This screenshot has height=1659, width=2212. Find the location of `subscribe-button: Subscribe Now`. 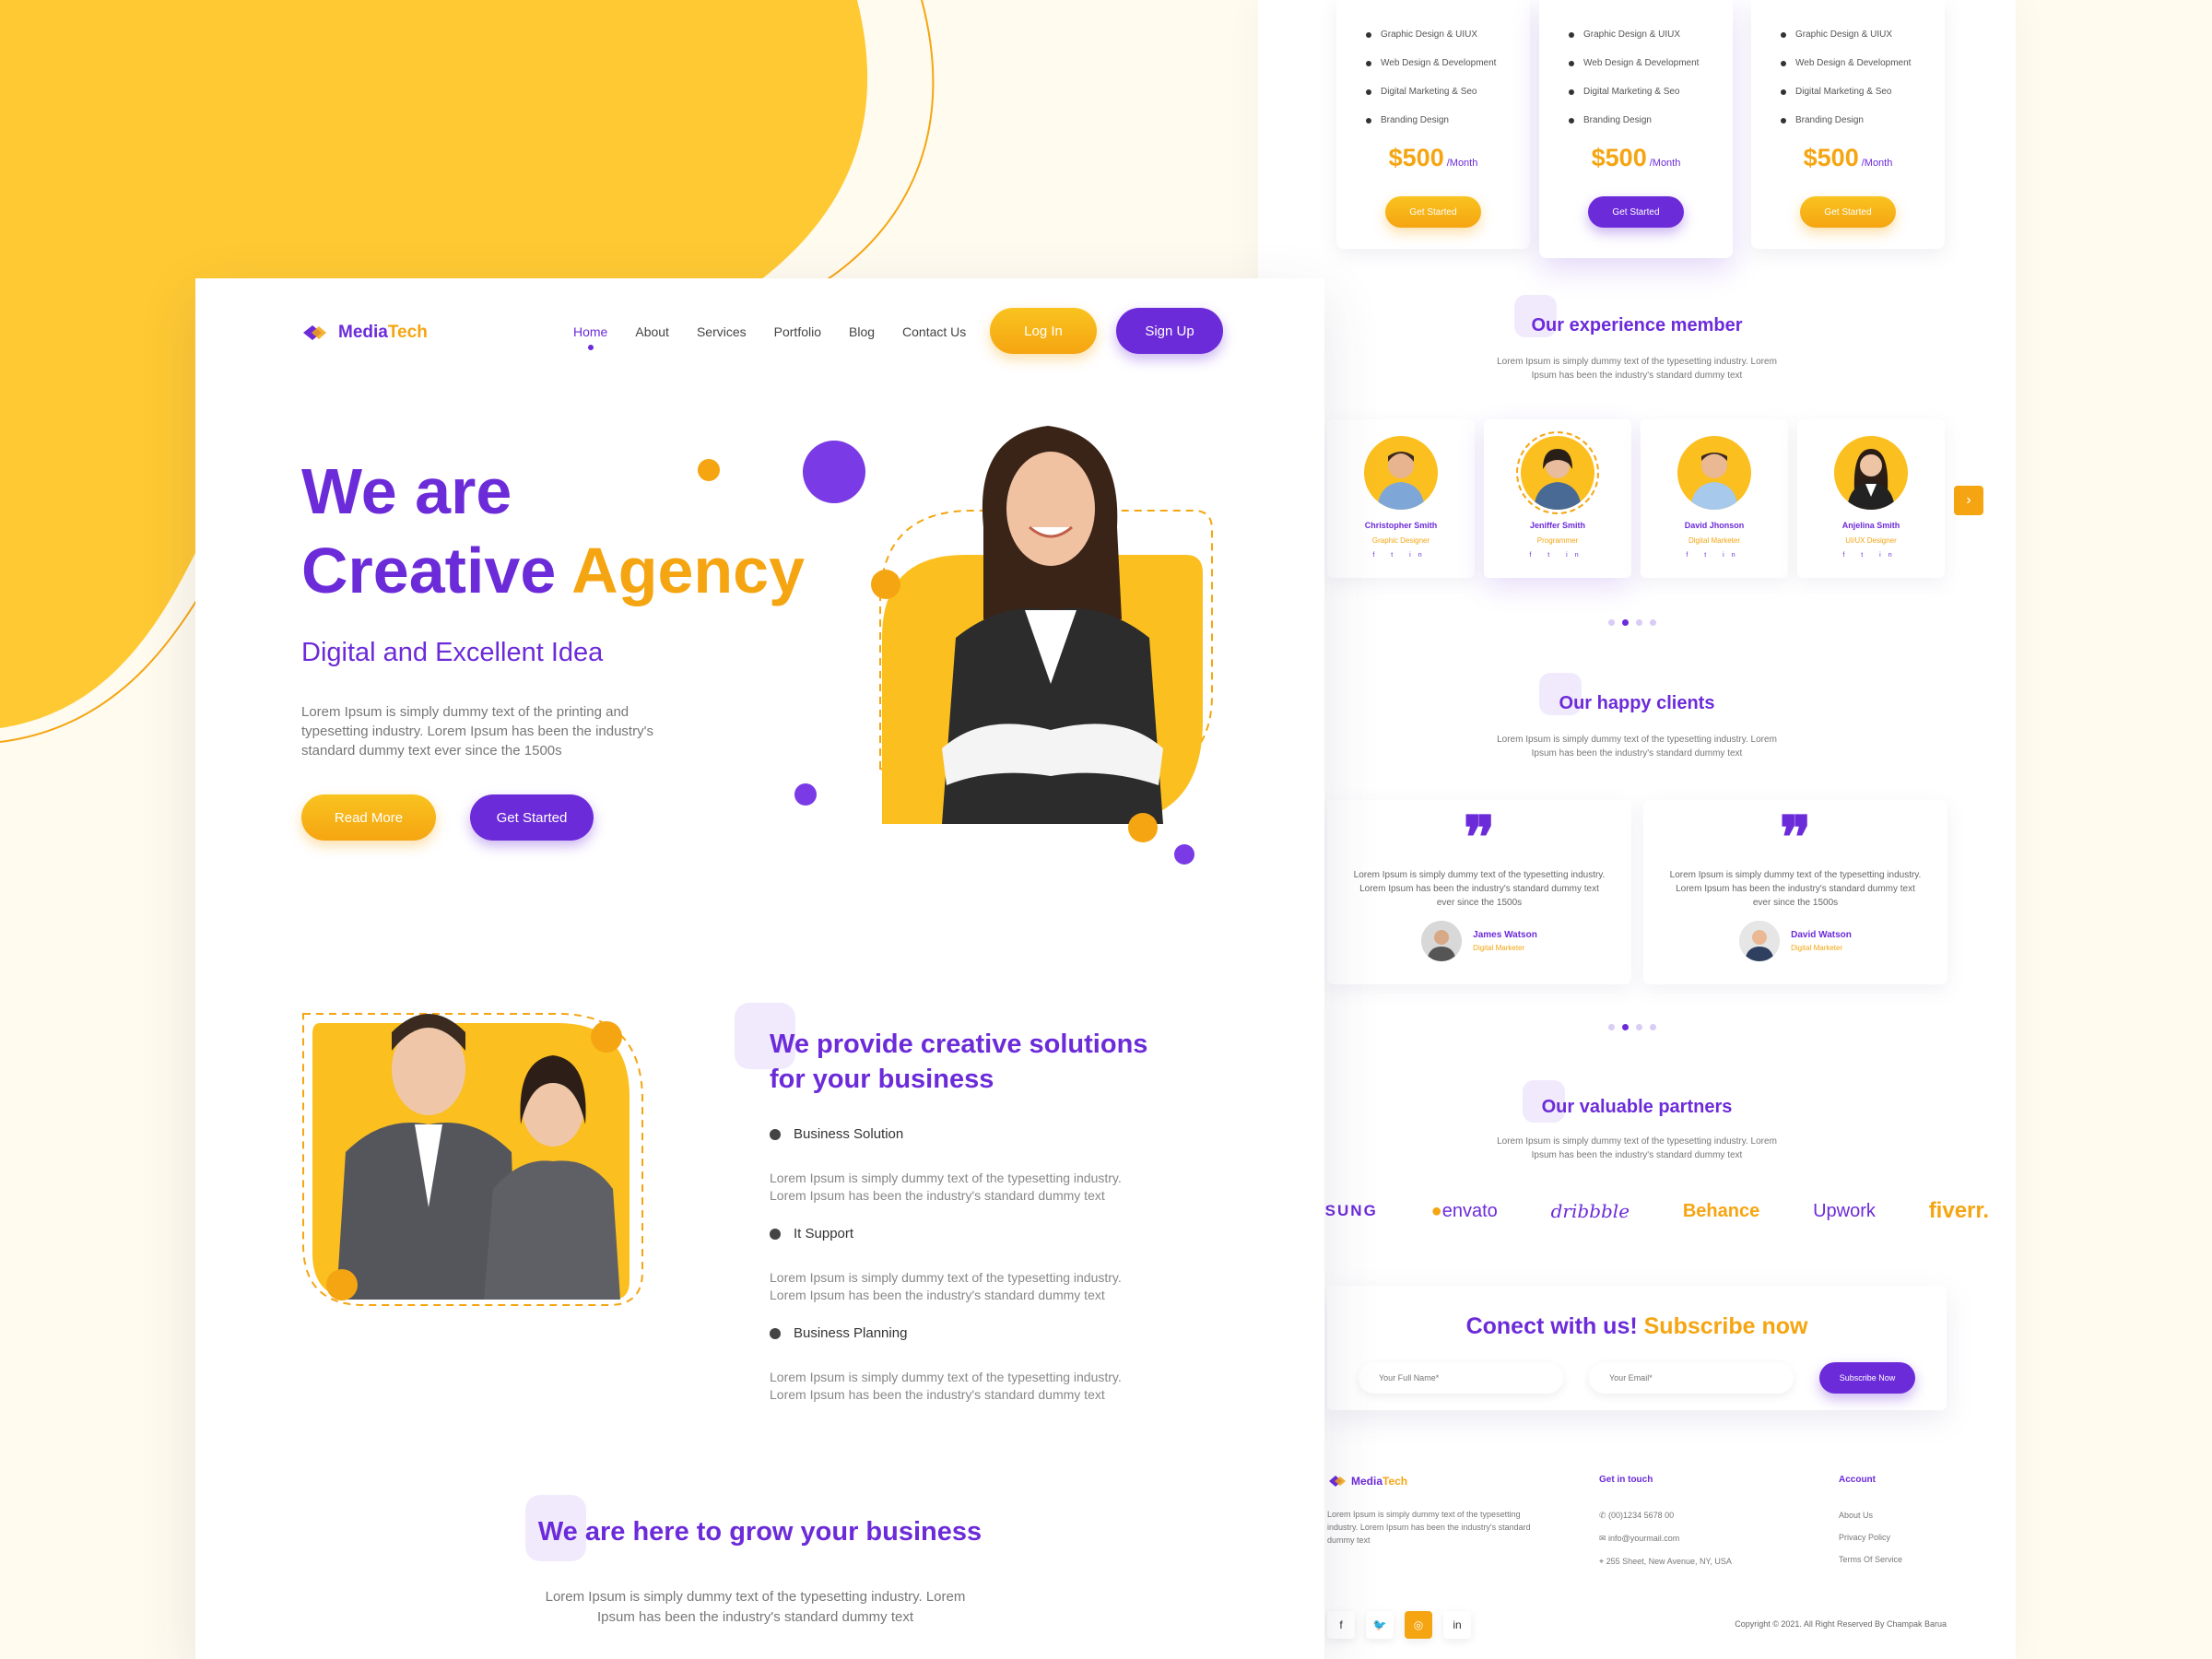

subscribe-button: Subscribe Now is located at coordinates (1867, 1378).